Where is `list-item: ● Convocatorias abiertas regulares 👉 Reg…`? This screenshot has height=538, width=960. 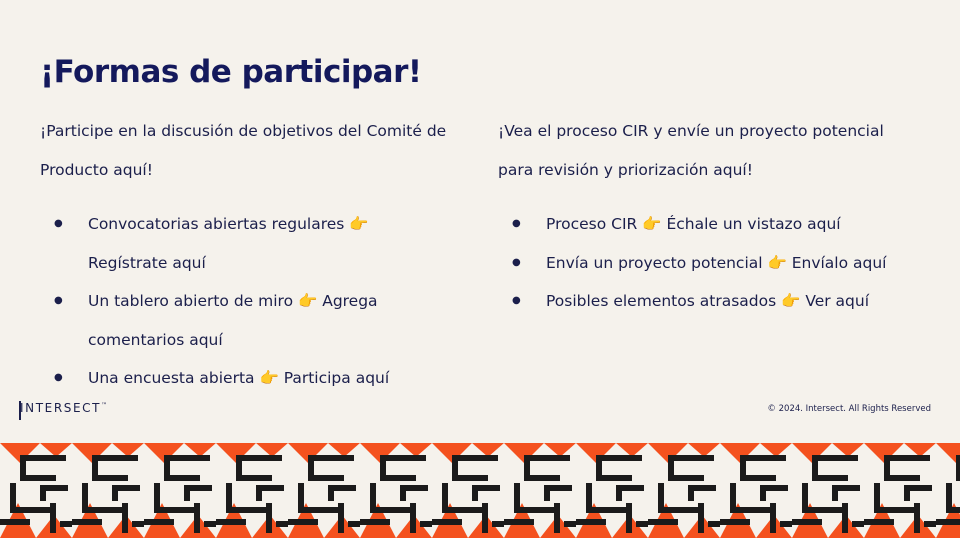 list-item: ● Convocatorias abiertas regulares 👉 Reg… is located at coordinates (255, 243).